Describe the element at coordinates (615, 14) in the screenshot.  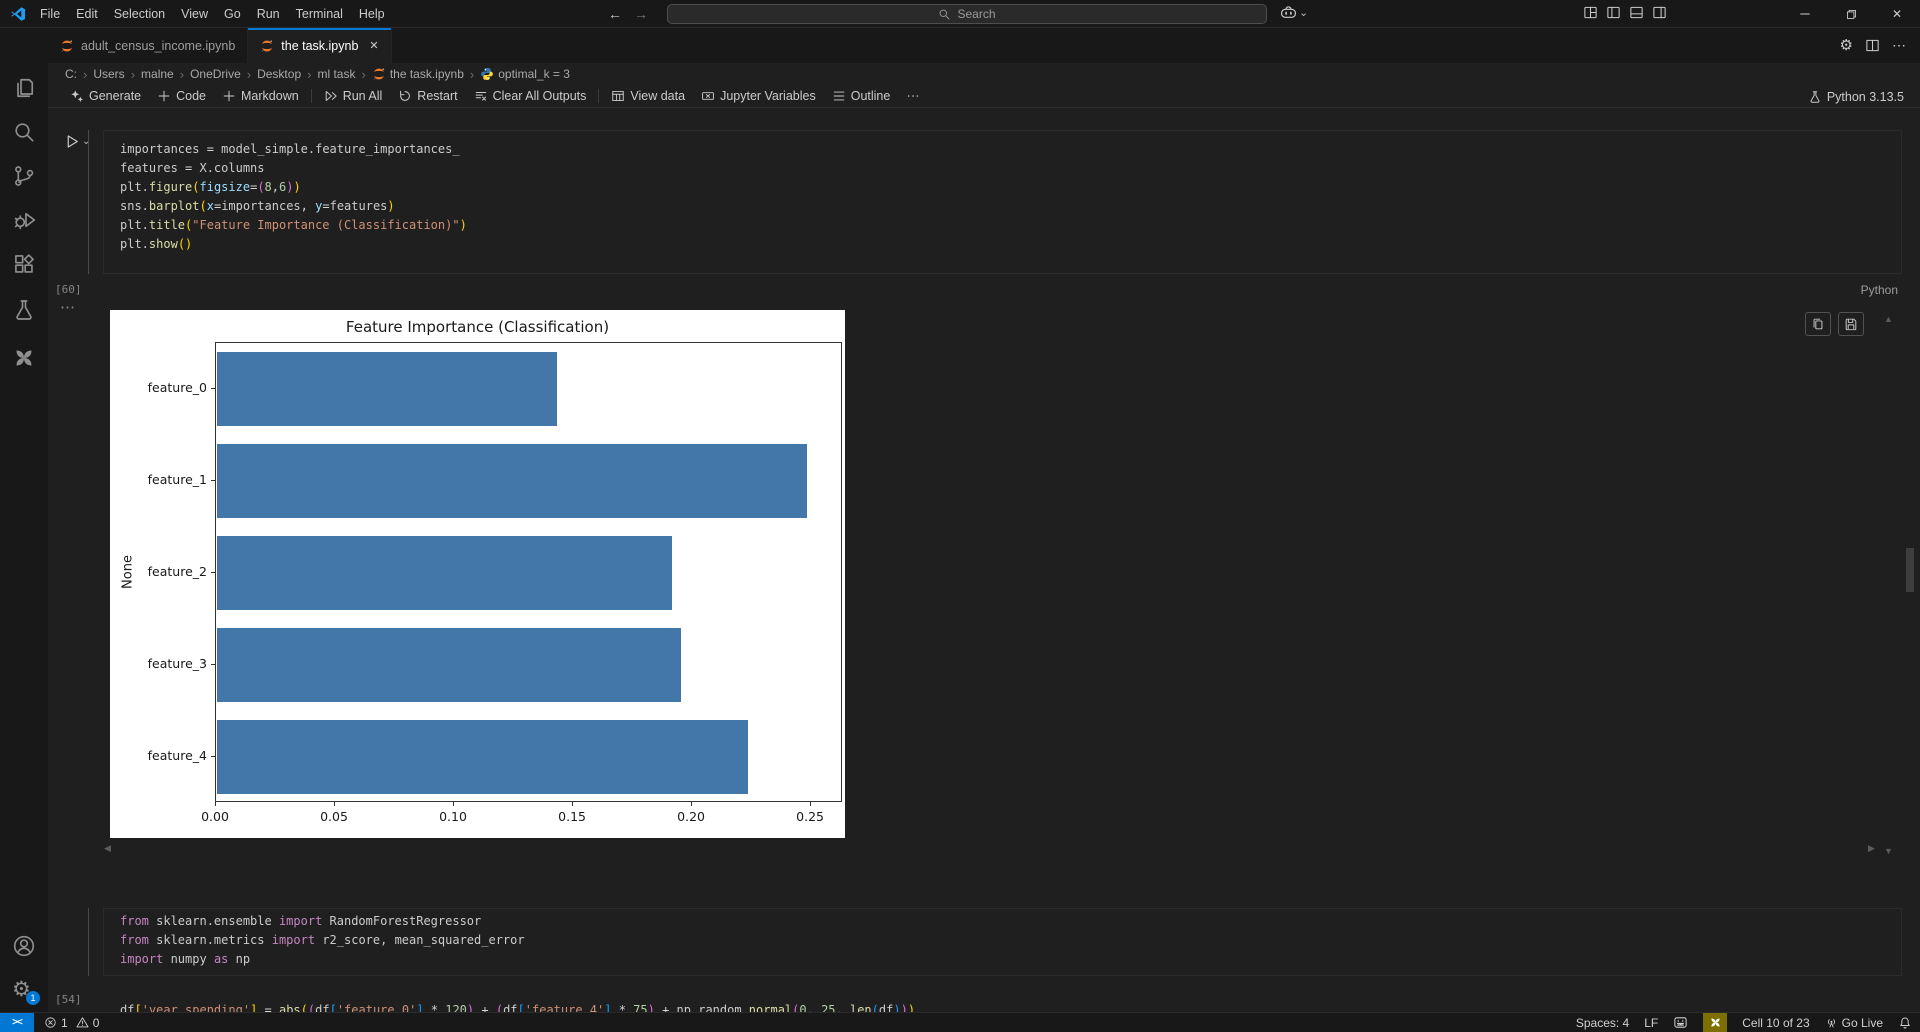
I see `back-arrow-icon: ←` at that location.